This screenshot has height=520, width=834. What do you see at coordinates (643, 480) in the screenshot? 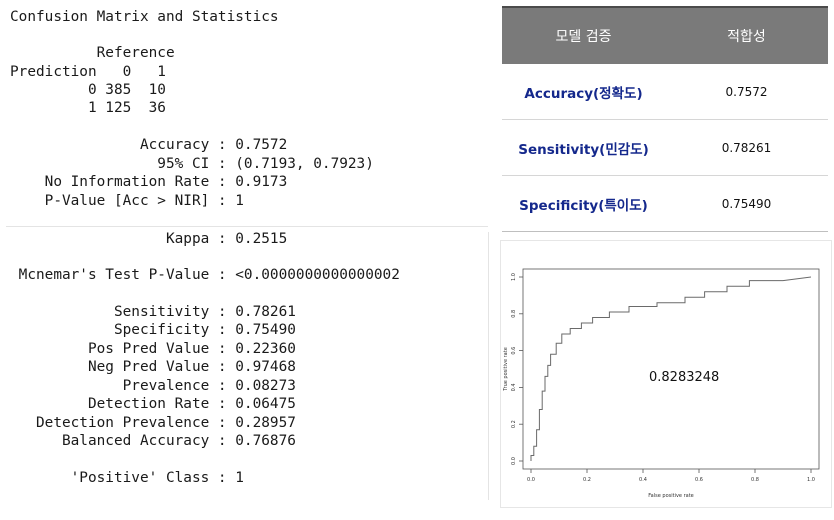
I see `x-tick-label: 0.4` at bounding box center [643, 480].